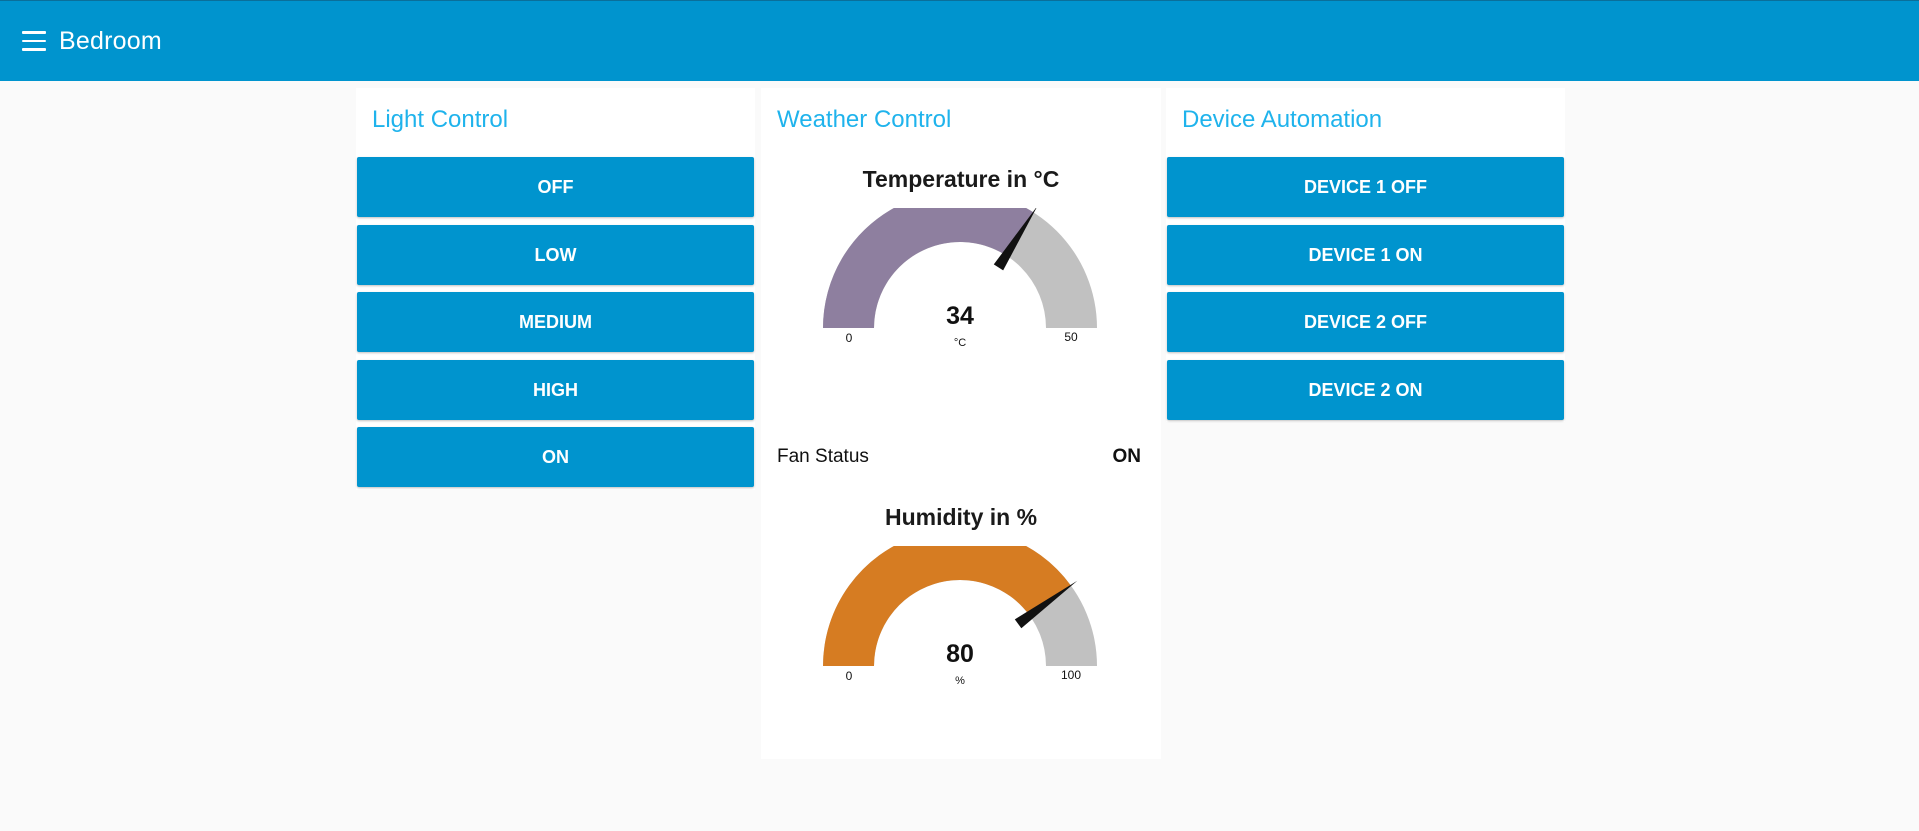  What do you see at coordinates (959, 457) in the screenshot?
I see `fan-status-row: Fan Status ON` at bounding box center [959, 457].